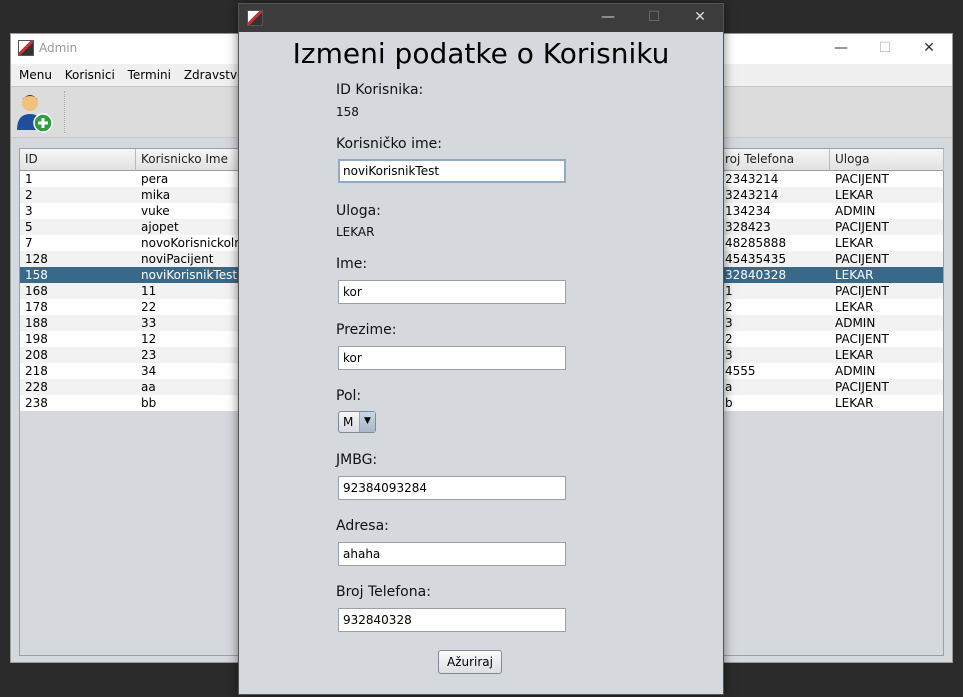 Image resolution: width=963 pixels, height=697 pixels. What do you see at coordinates (36, 307) in the screenshot?
I see `table-cell-id: 178` at bounding box center [36, 307].